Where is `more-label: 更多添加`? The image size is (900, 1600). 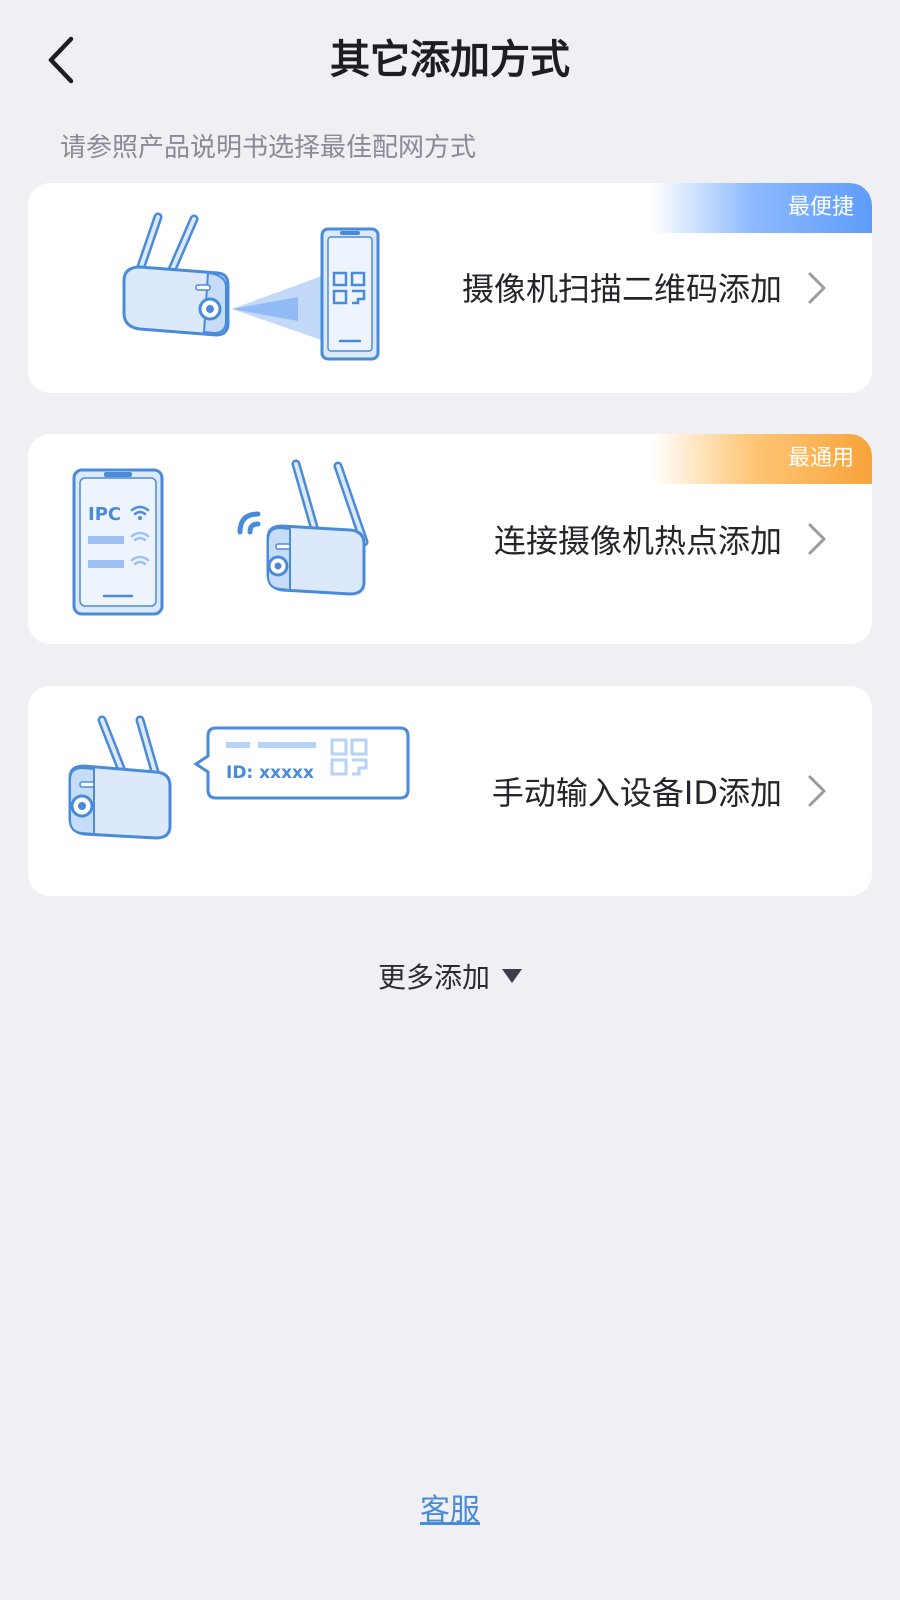
more-label: 更多添加 is located at coordinates (433, 977).